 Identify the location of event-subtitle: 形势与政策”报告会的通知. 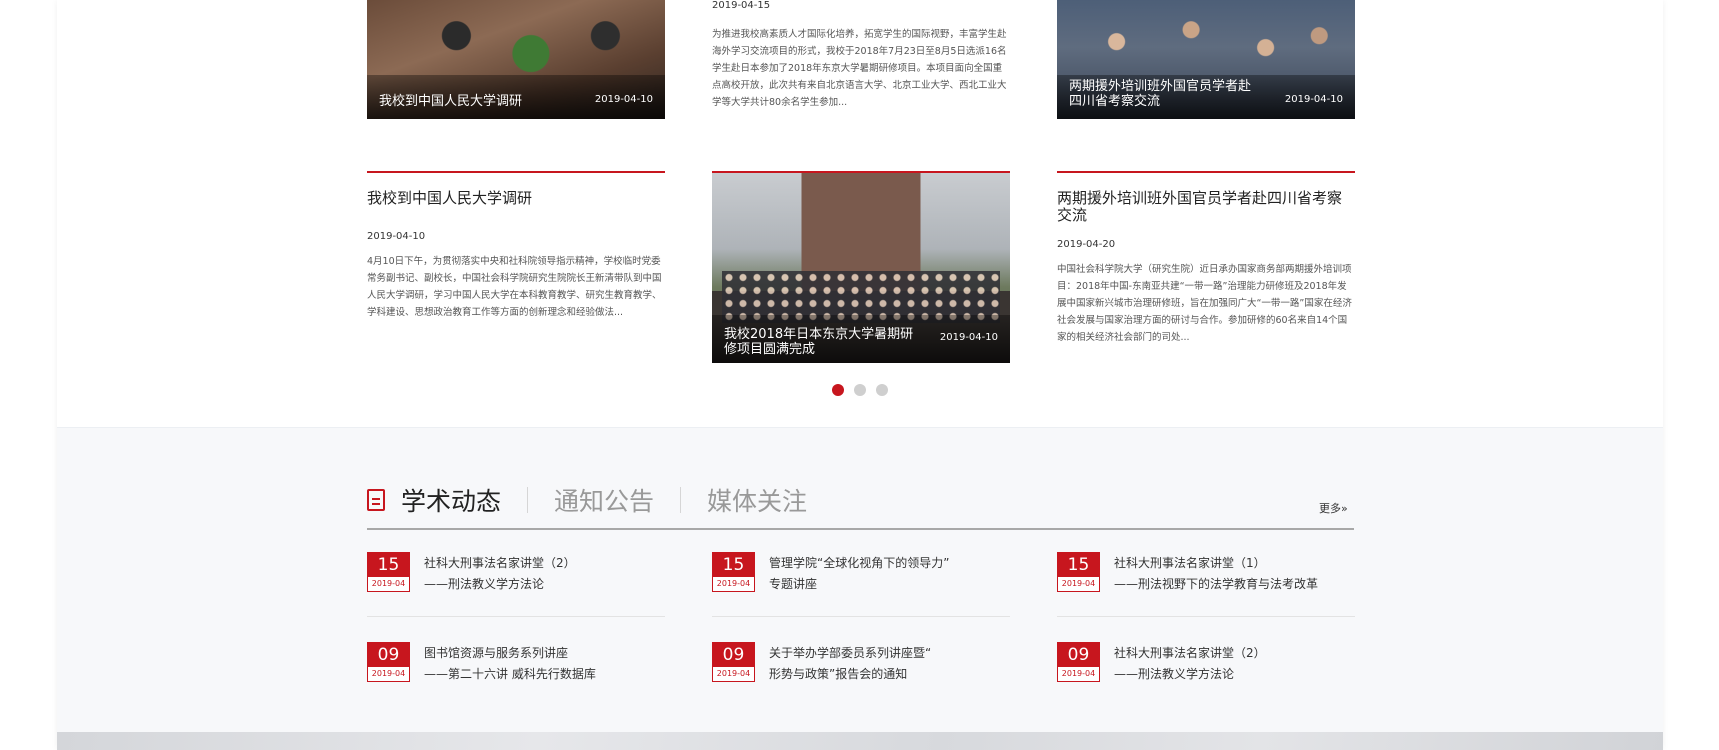
(838, 673).